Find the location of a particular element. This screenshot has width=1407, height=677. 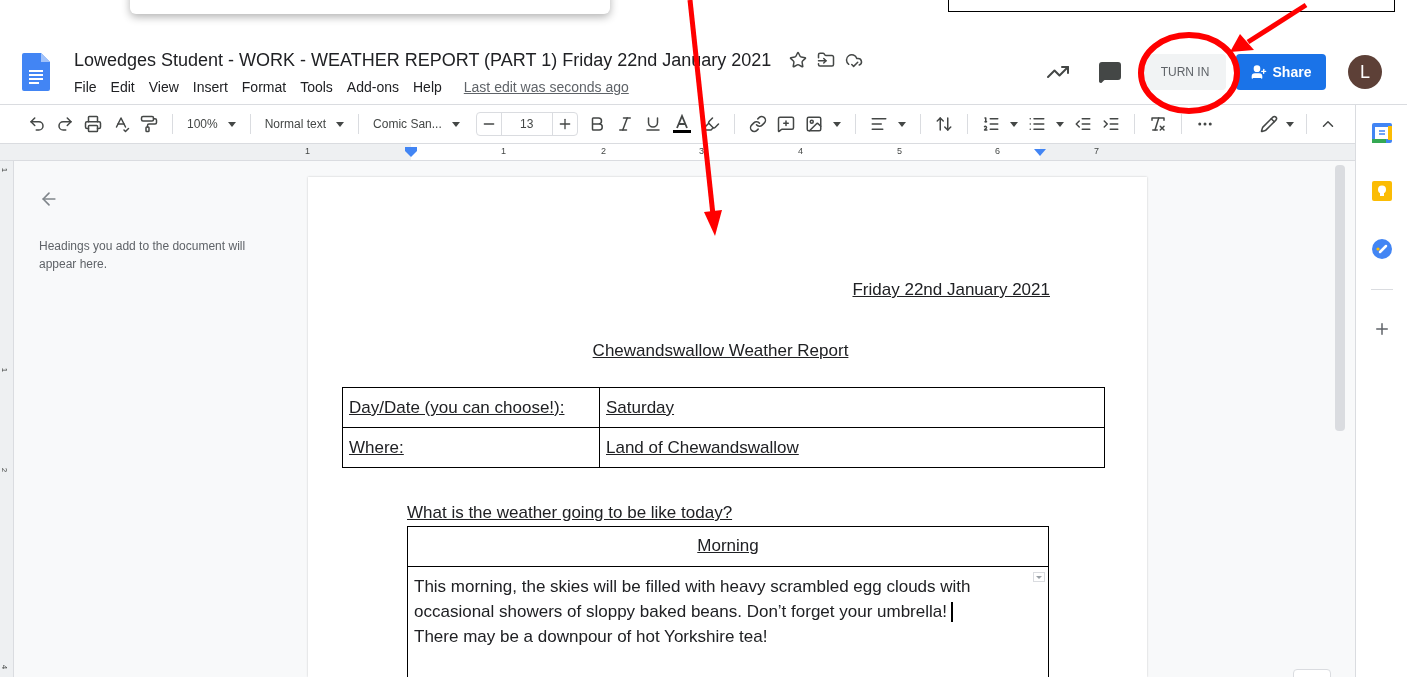

scrollbar-thumb is located at coordinates (1340, 298).